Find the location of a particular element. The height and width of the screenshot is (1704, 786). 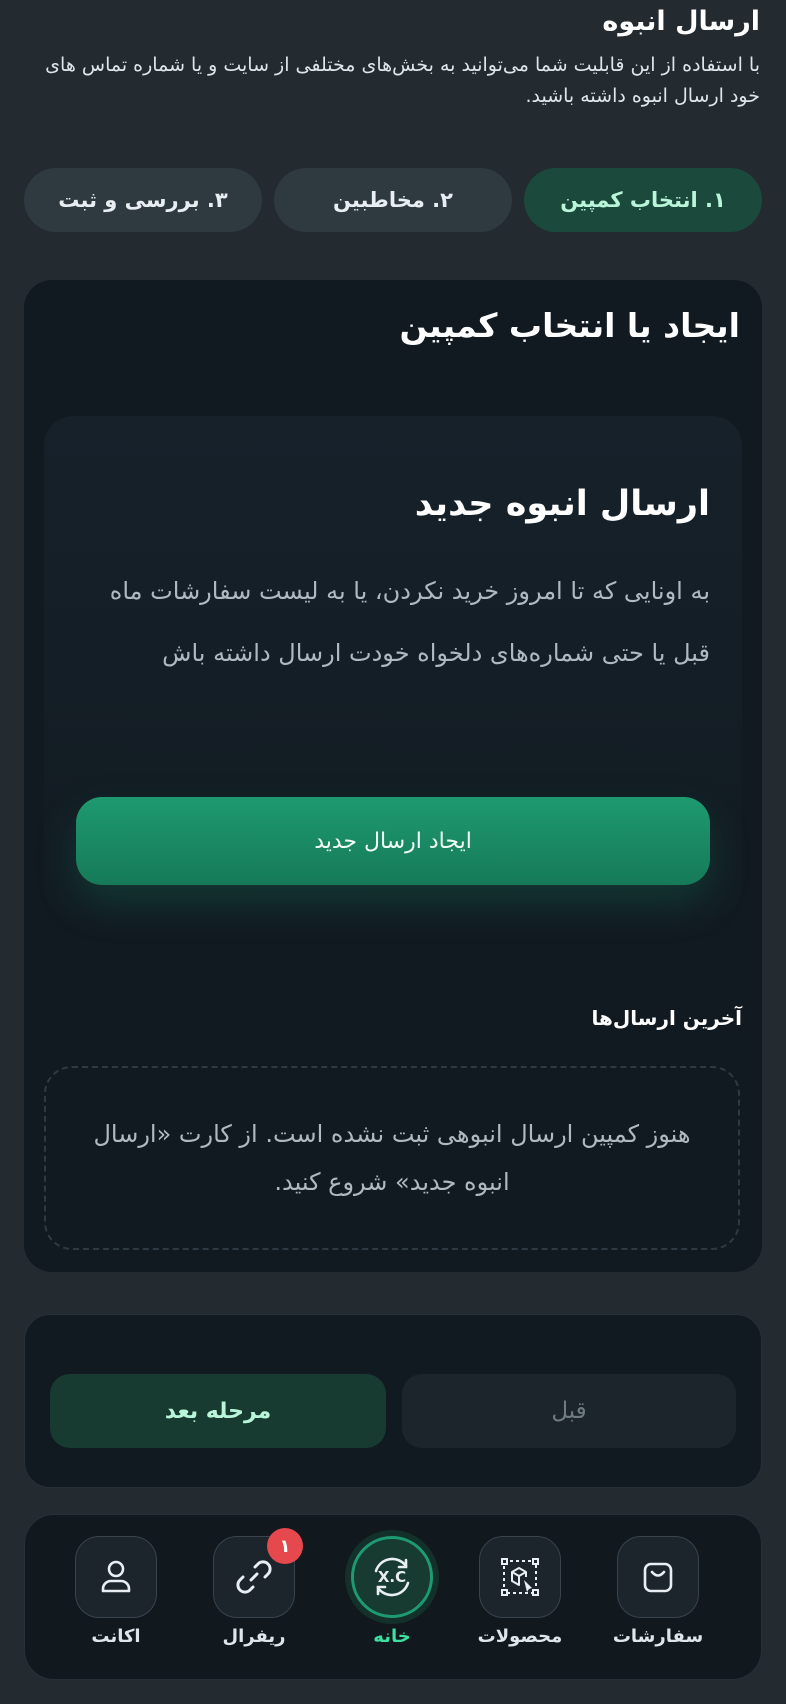

xc-logo-text: X.C is located at coordinates (392, 1577).